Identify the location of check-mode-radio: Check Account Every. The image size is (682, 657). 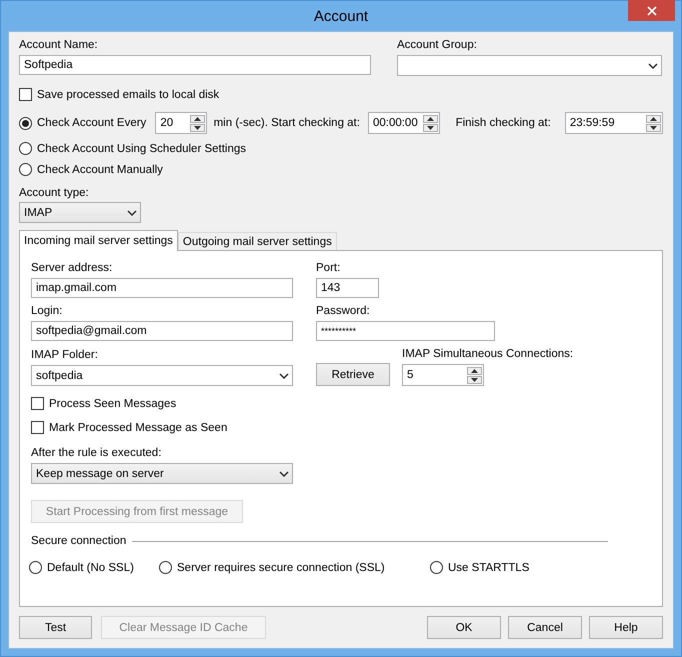
(82, 123).